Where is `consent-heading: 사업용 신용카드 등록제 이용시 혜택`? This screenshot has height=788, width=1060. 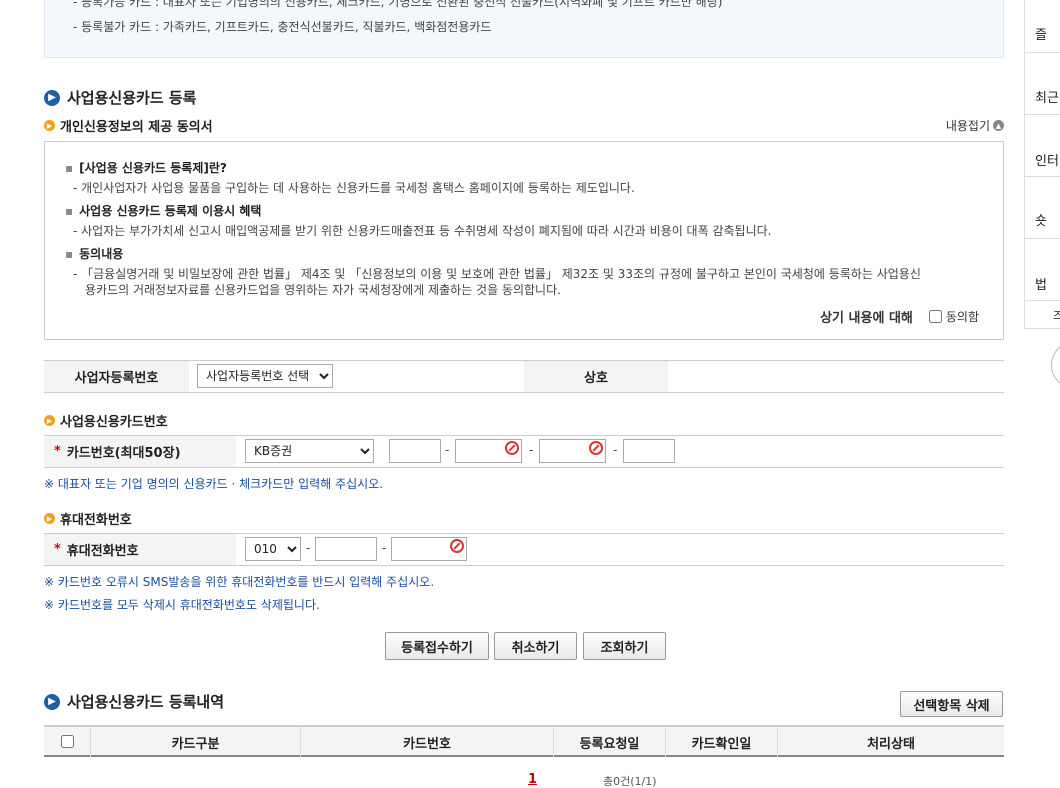 consent-heading: 사업용 신용카드 등록제 이용시 혜택 is located at coordinates (163, 210).